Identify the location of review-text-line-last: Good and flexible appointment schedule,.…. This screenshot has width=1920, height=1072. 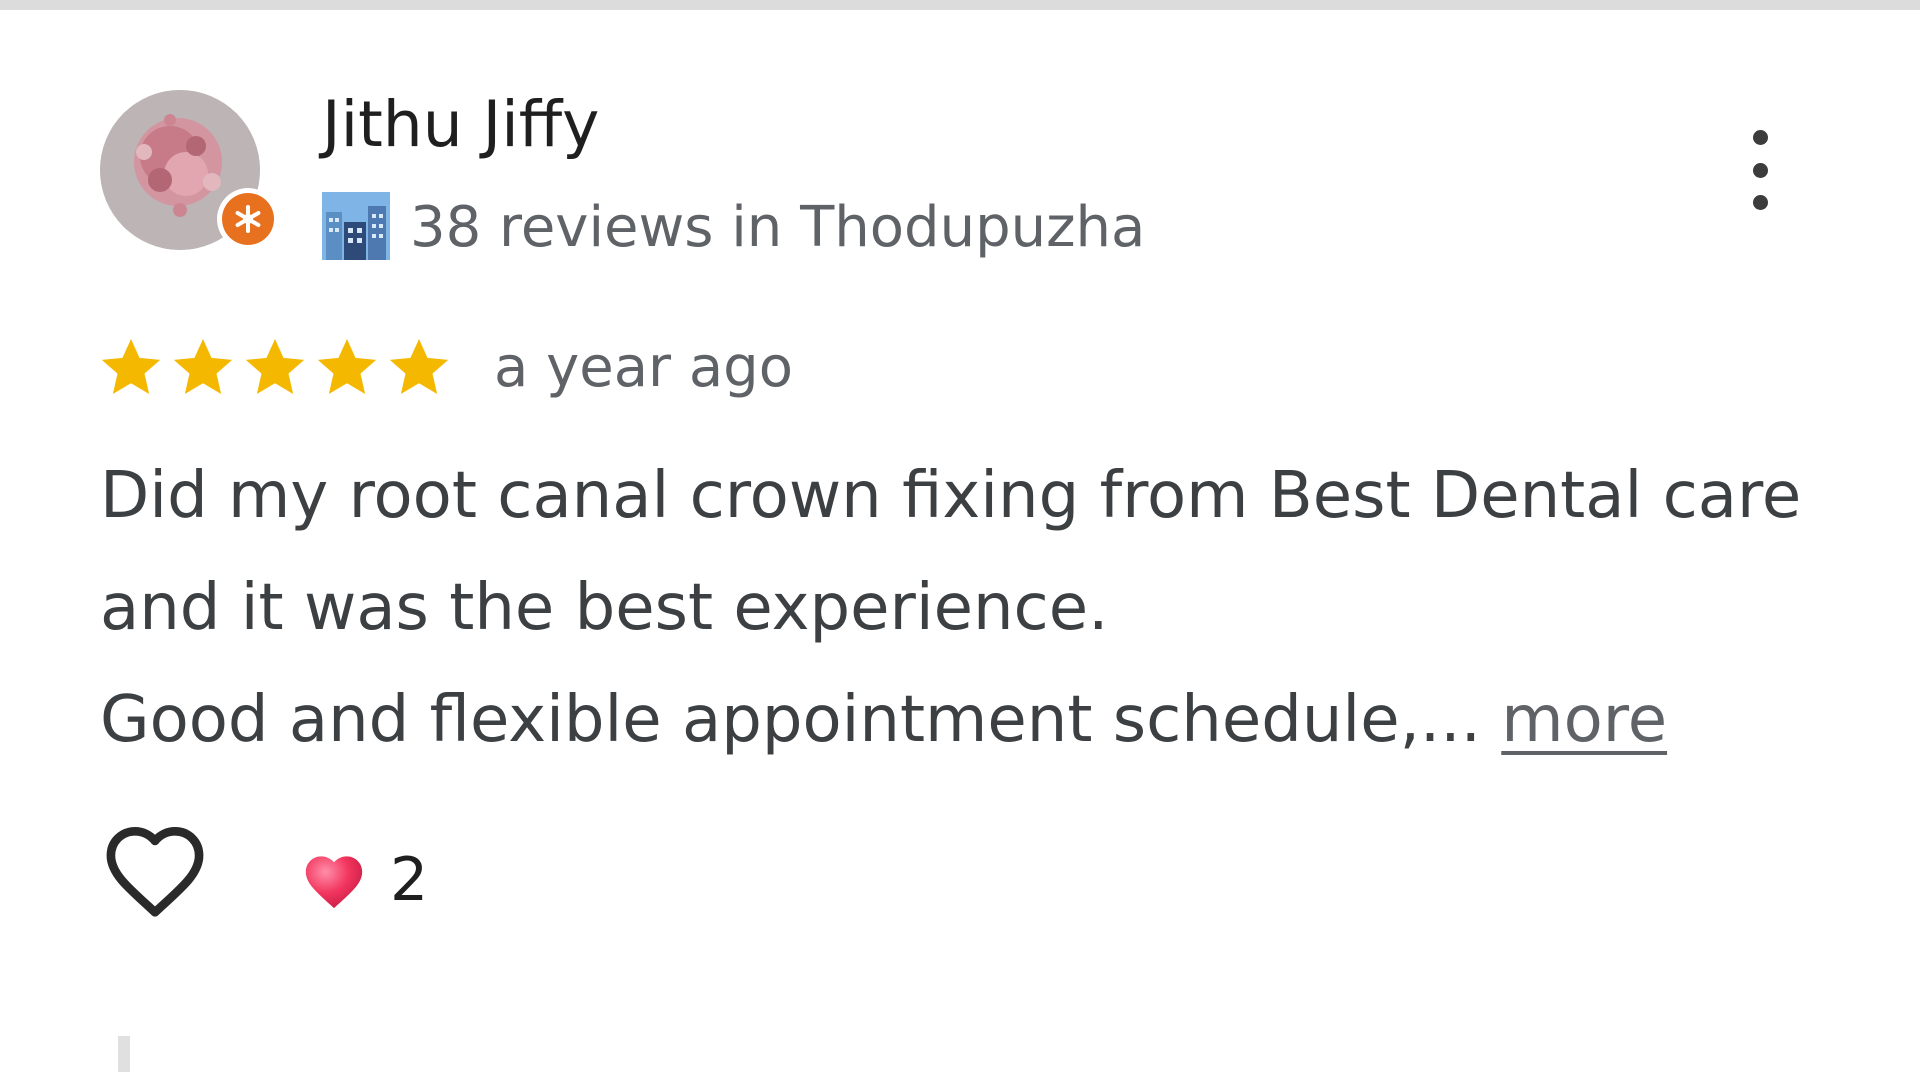
(960, 720).